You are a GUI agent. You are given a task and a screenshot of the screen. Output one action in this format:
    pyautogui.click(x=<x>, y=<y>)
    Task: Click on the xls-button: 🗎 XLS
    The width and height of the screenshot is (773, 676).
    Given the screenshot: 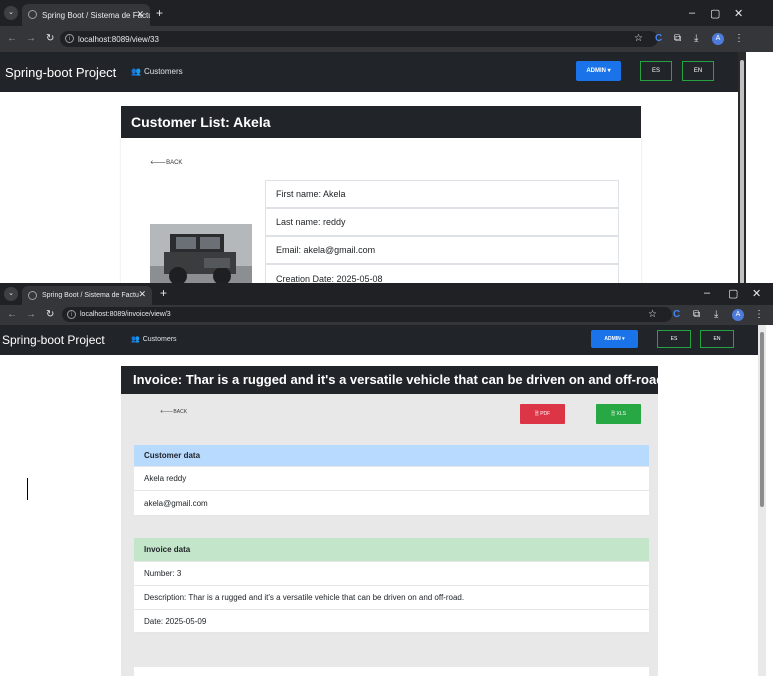 What is the action you would take?
    pyautogui.click(x=618, y=414)
    